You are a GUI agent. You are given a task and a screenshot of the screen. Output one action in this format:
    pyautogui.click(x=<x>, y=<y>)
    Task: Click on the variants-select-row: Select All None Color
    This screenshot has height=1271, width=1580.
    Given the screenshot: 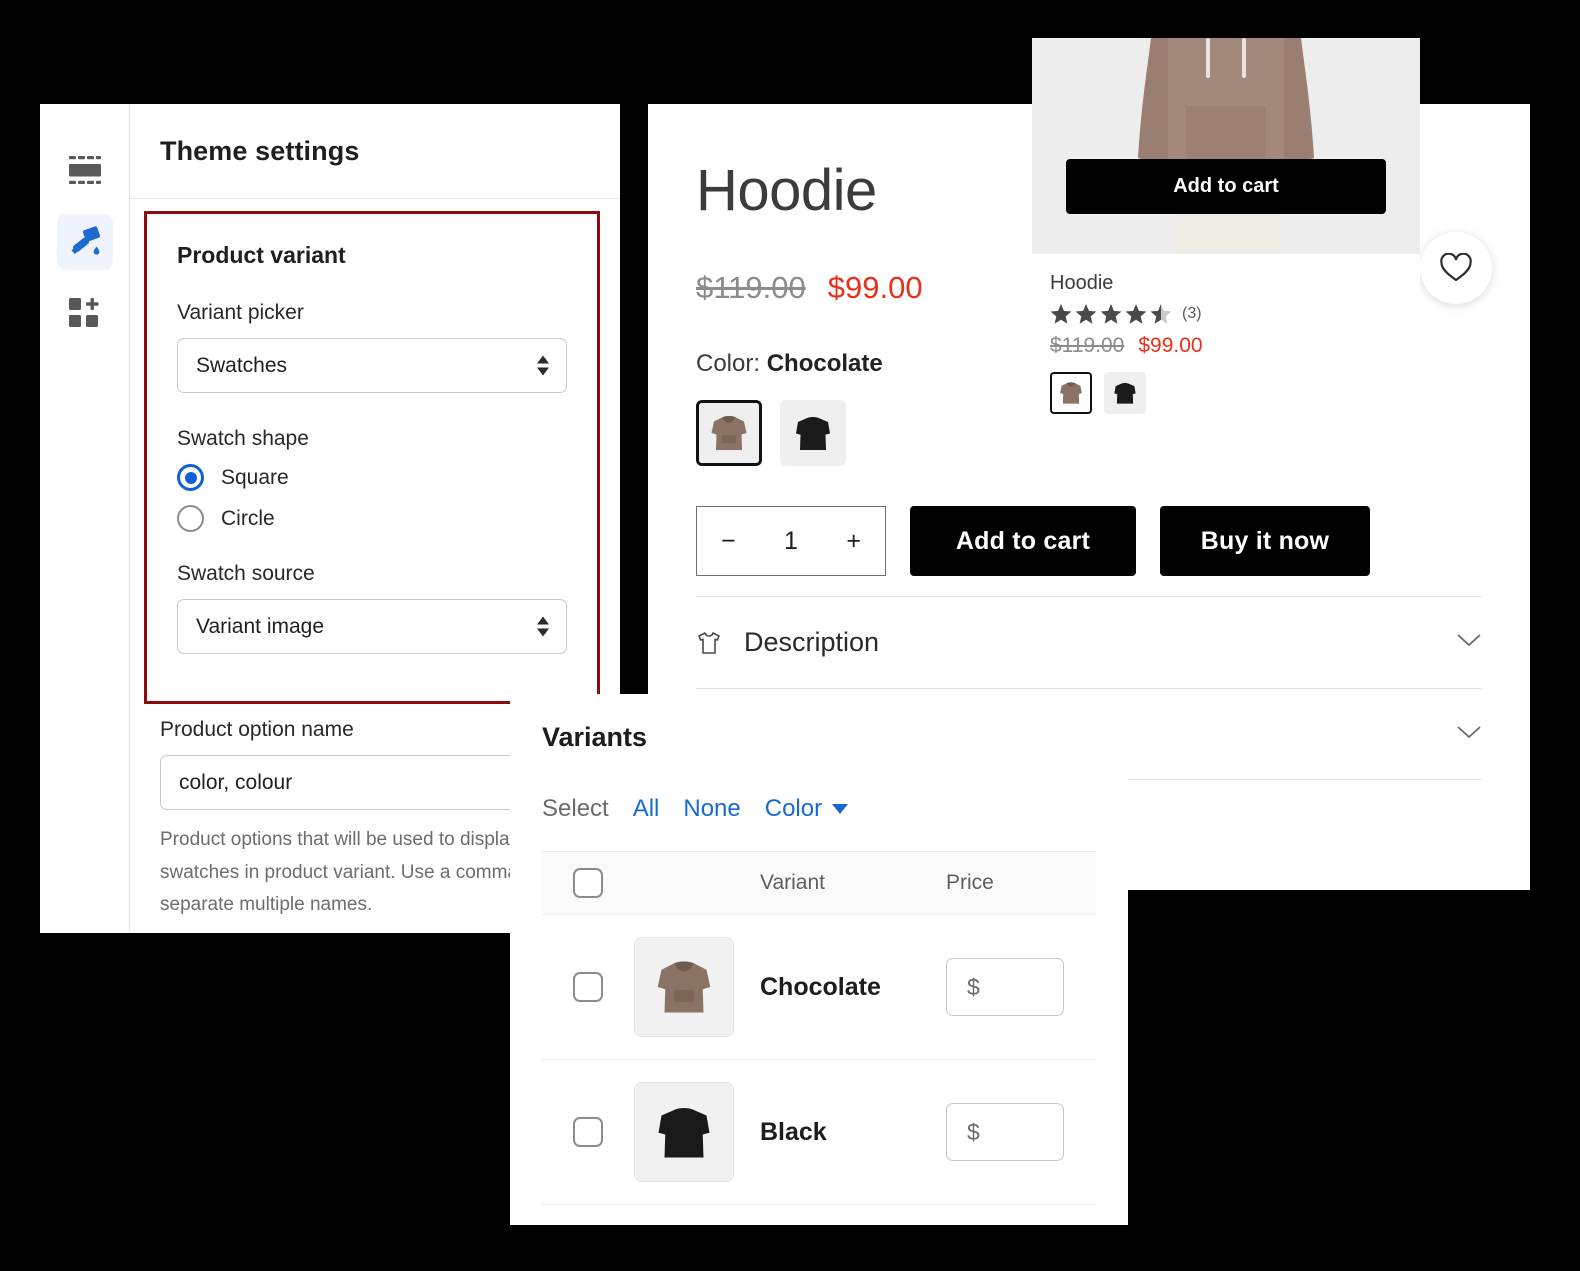 What is the action you would take?
    pyautogui.click(x=819, y=809)
    